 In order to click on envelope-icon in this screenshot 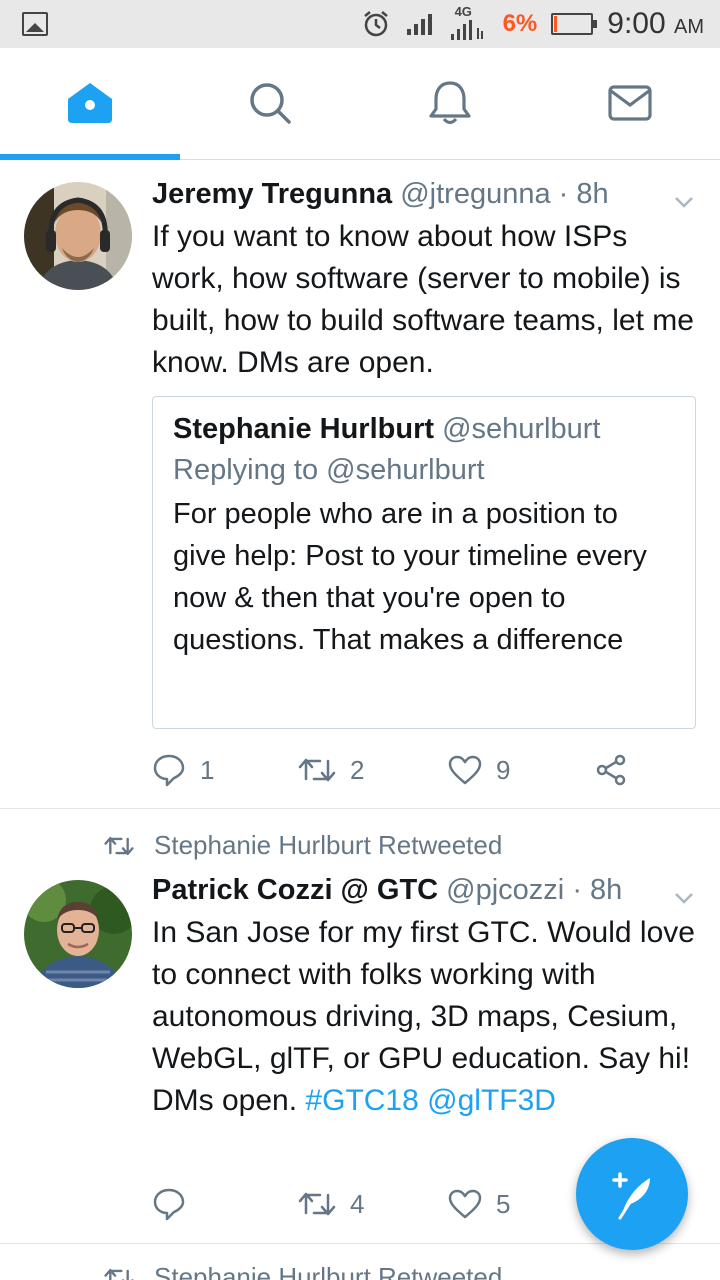, I will do `click(630, 103)`.